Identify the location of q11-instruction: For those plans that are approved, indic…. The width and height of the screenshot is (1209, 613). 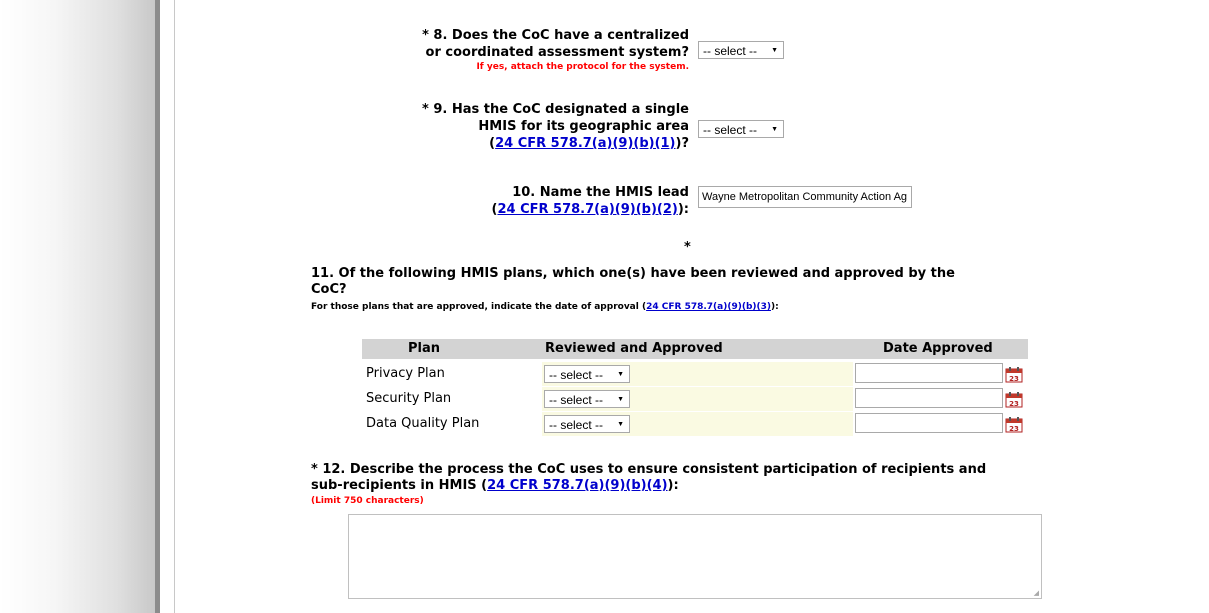
(691, 307).